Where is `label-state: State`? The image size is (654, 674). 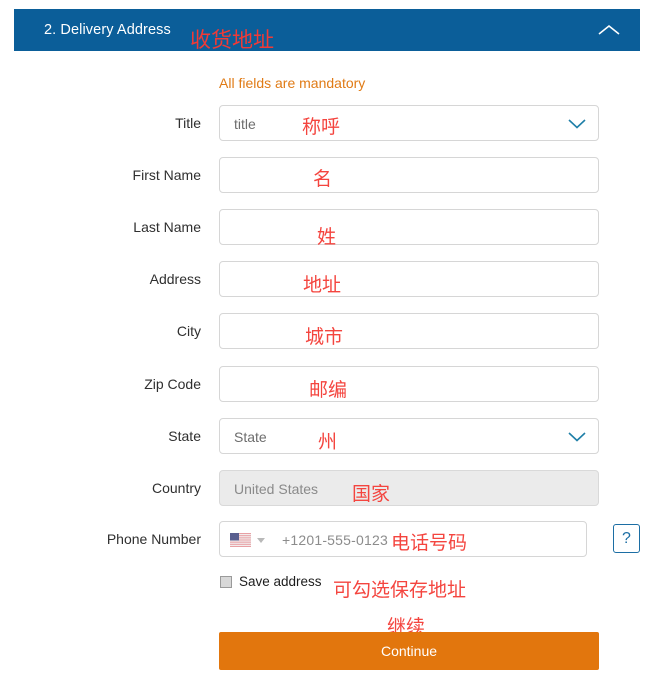
label-state: State is located at coordinates (184, 436).